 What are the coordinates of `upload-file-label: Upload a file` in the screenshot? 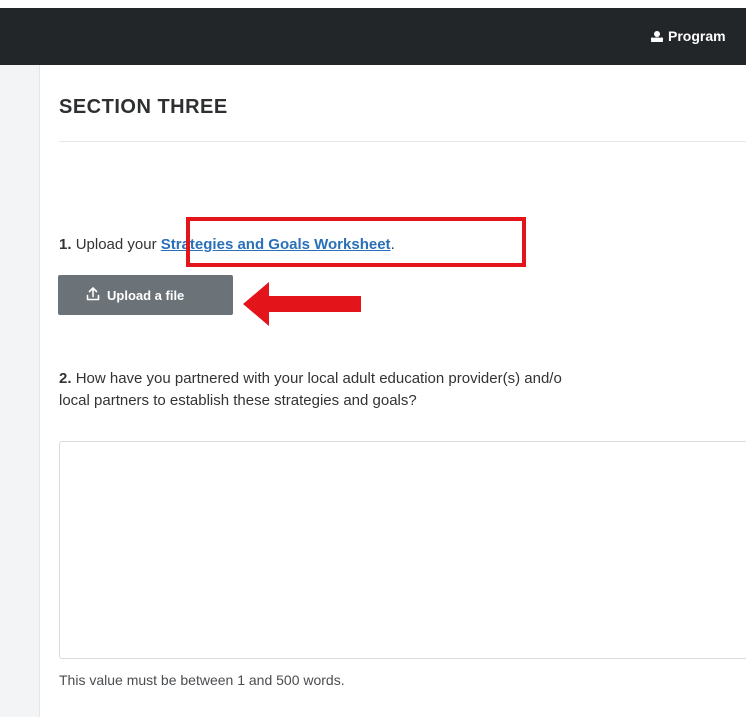 It's located at (146, 295).